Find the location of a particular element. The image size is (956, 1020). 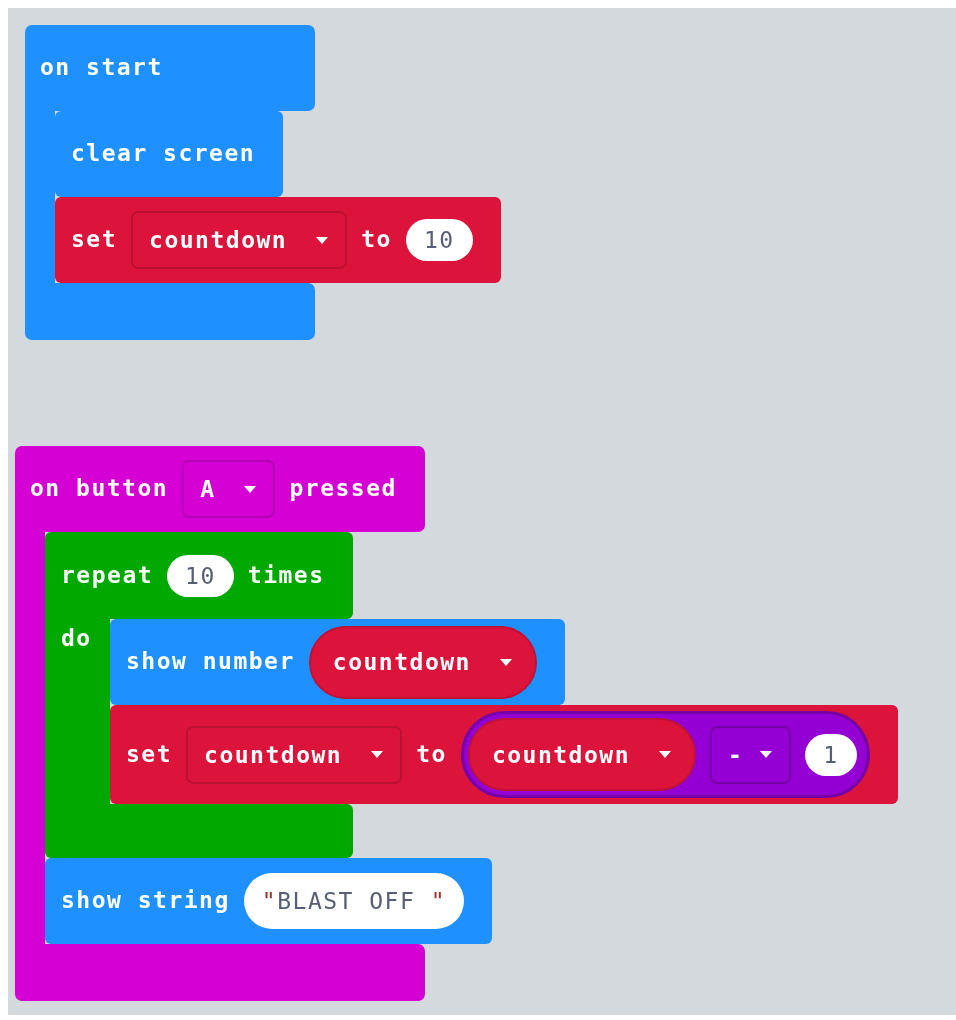

event-block-header: on start is located at coordinates (170, 68).